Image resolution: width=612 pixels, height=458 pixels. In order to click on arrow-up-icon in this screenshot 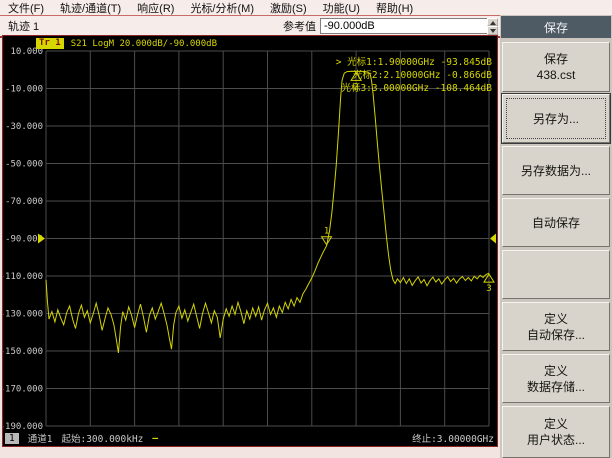, I will do `click(493, 22)`.